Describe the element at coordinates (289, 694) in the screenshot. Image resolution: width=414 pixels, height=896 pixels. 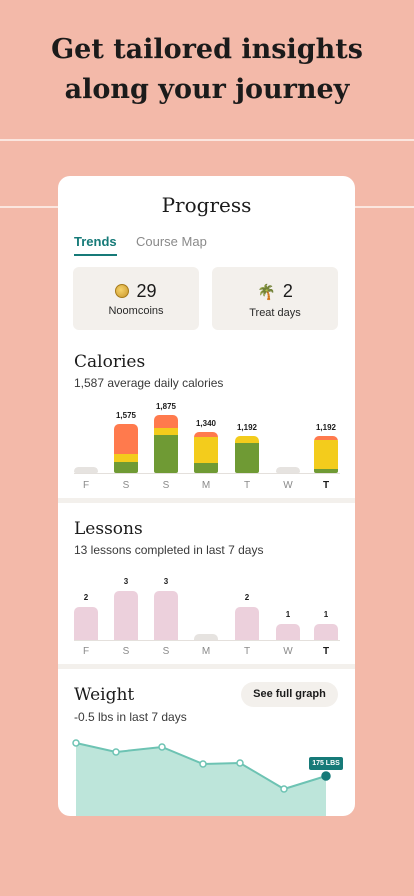
I see `see-full-graph-button: See full graph` at that location.